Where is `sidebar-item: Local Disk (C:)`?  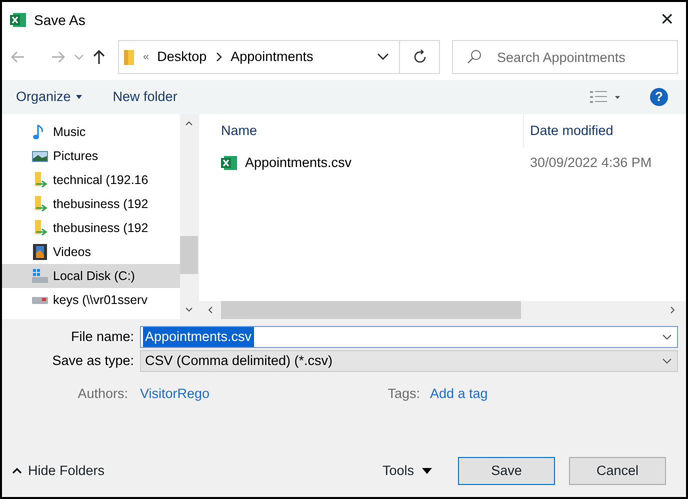 sidebar-item: Local Disk (C:) is located at coordinates (91, 276).